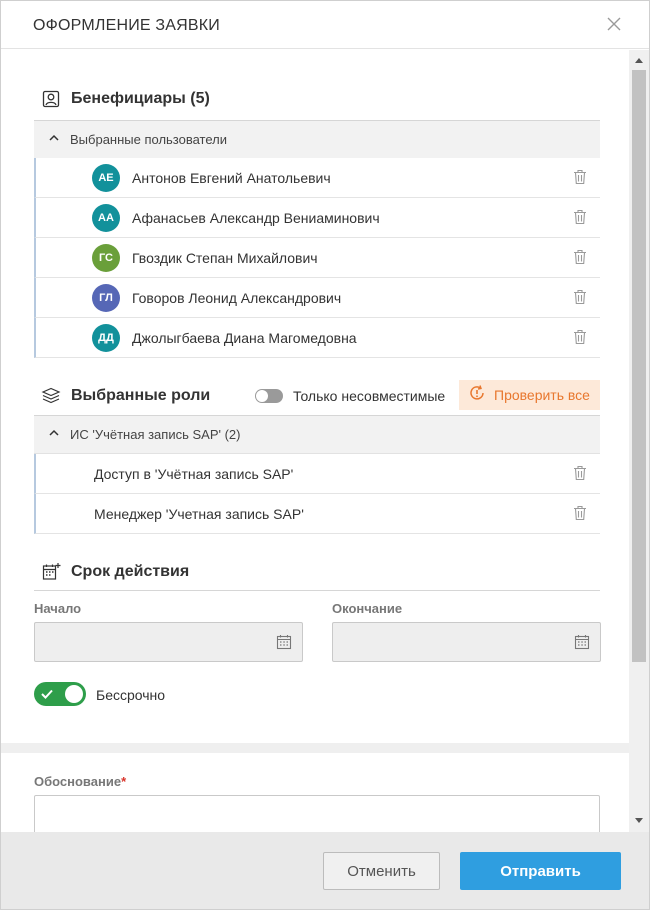  What do you see at coordinates (542, 395) in the screenshot?
I see `check-all-label: Проверить все` at bounding box center [542, 395].